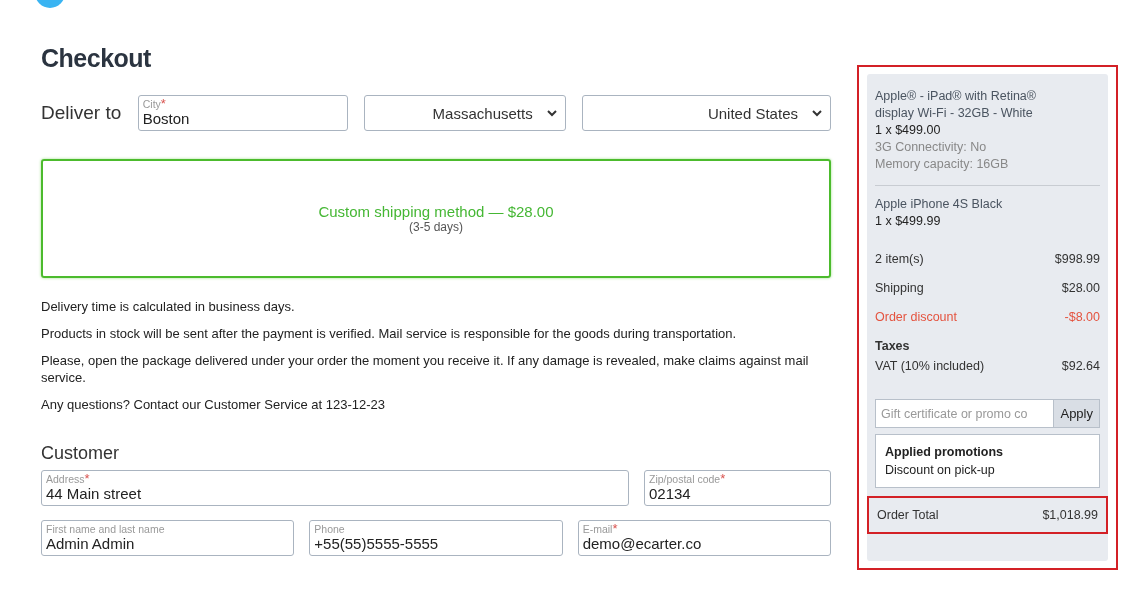 The width and height of the screenshot is (1125, 596). I want to click on field-label: Zip/postal code*, so click(688, 479).